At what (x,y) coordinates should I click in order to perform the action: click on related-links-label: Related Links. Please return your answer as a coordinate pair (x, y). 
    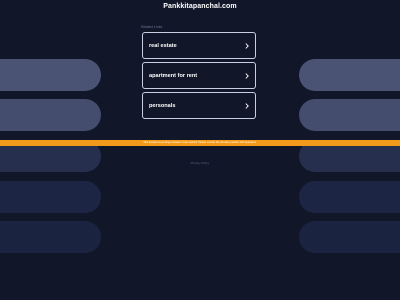
    Looking at the image, I should click on (152, 27).